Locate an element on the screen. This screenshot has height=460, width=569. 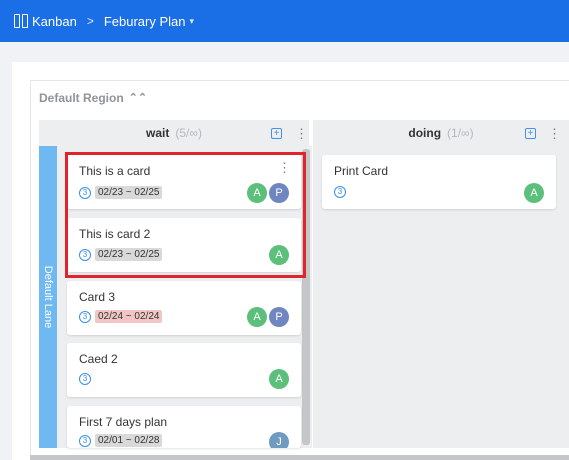
card-title: First 7 days plan is located at coordinates (123, 422).